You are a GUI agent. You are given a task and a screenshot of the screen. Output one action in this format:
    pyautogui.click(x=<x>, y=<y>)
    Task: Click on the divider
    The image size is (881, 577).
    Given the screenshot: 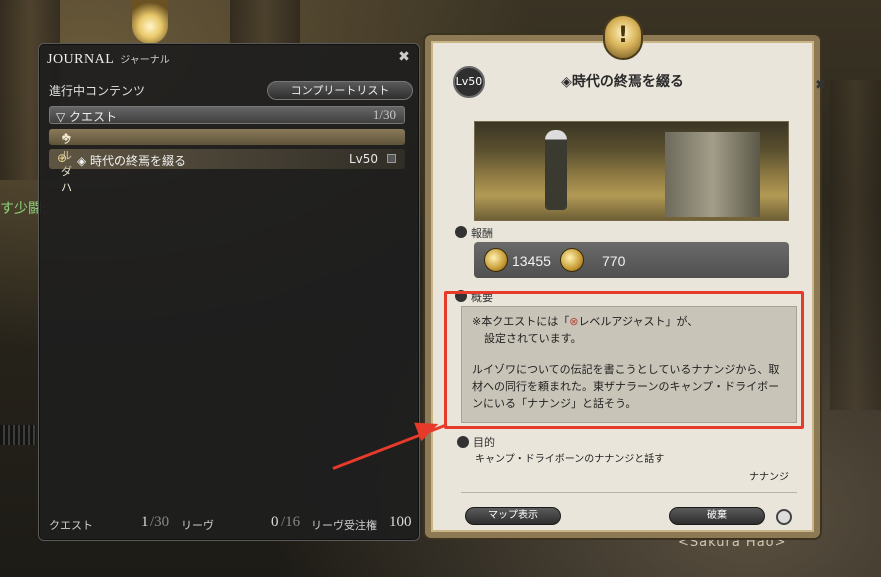 What is the action you would take?
    pyautogui.click(x=629, y=492)
    